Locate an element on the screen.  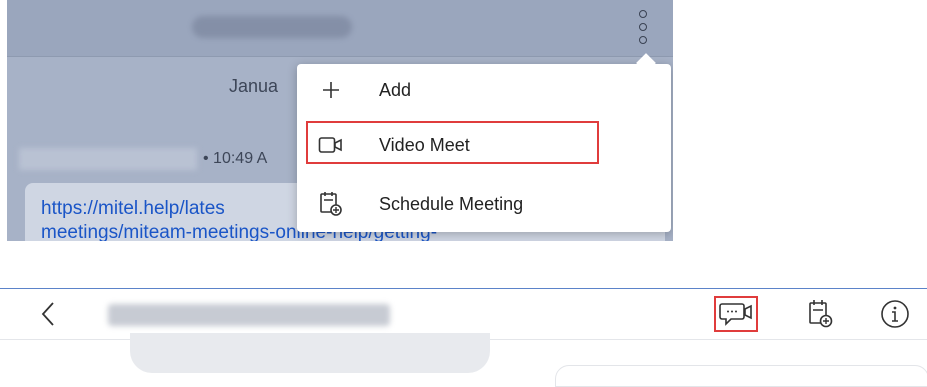
schedule-meeting-button is located at coordinates (820, 314).